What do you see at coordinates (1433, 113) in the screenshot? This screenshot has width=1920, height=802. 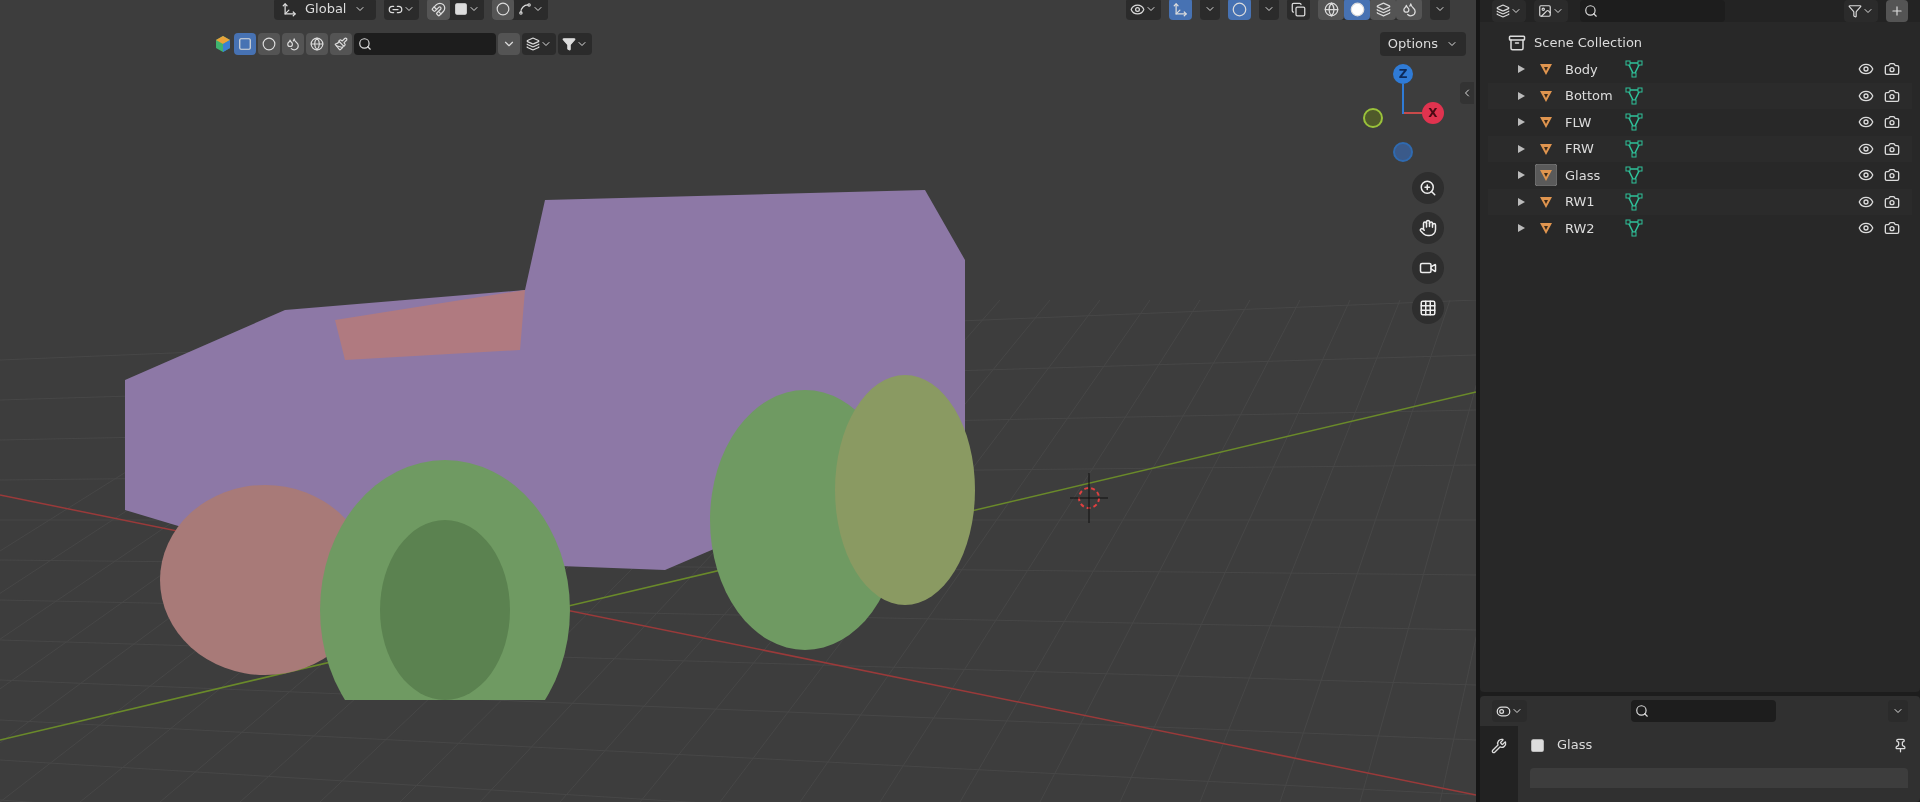 I see `x-axis-handle: X` at bounding box center [1433, 113].